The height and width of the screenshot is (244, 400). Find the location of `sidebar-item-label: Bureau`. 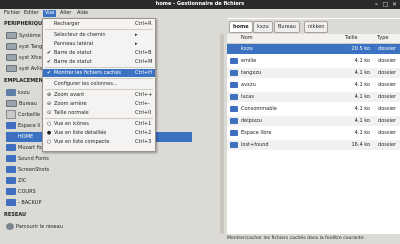

sidebar-item-label: Bureau is located at coordinates (28, 104).